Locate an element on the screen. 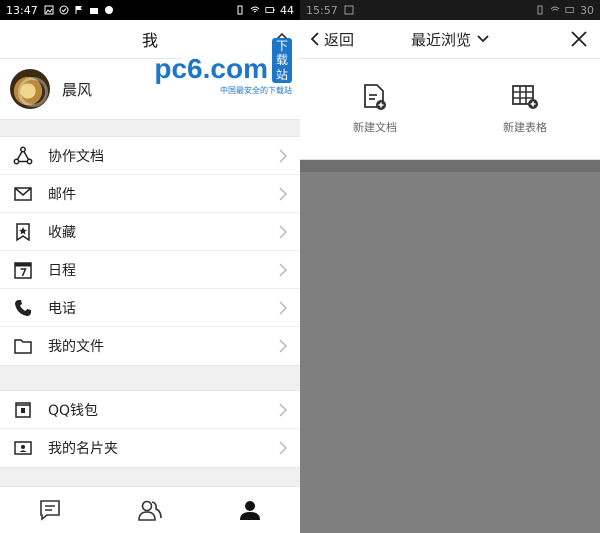  account-icon is located at coordinates (108, 10).